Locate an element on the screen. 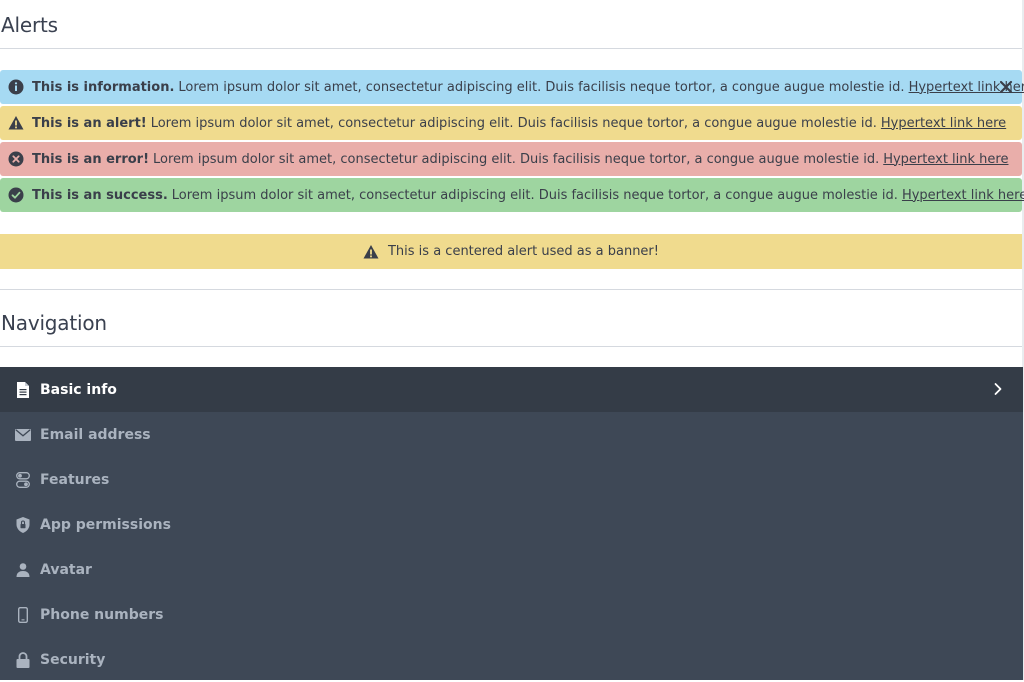 The width and height of the screenshot is (1024, 682). check-circle-icon is located at coordinates (16, 195).